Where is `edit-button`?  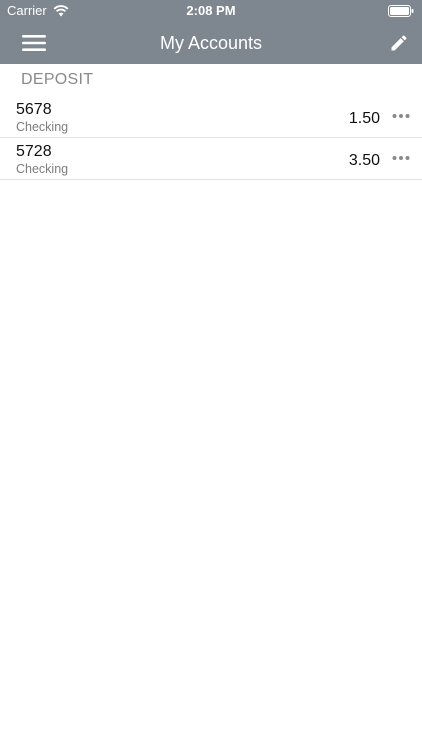 edit-button is located at coordinates (399, 43).